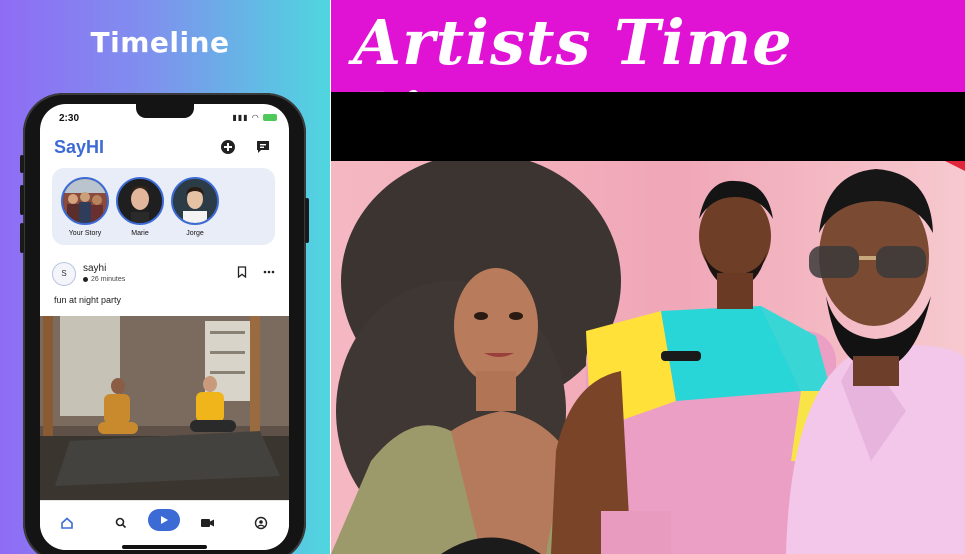 This screenshot has width=965, height=554. What do you see at coordinates (165, 111) in the screenshot?
I see `phone-notch` at bounding box center [165, 111].